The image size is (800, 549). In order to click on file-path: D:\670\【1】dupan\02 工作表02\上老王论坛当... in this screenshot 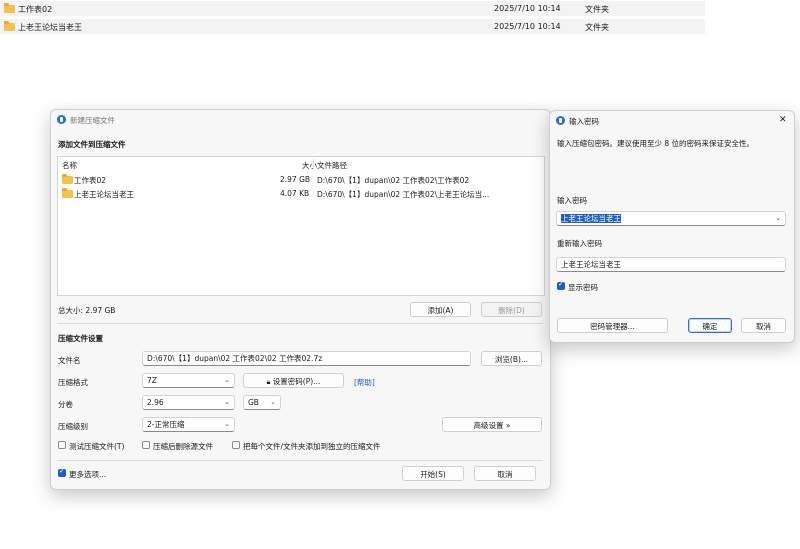, I will do `click(403, 194)`.